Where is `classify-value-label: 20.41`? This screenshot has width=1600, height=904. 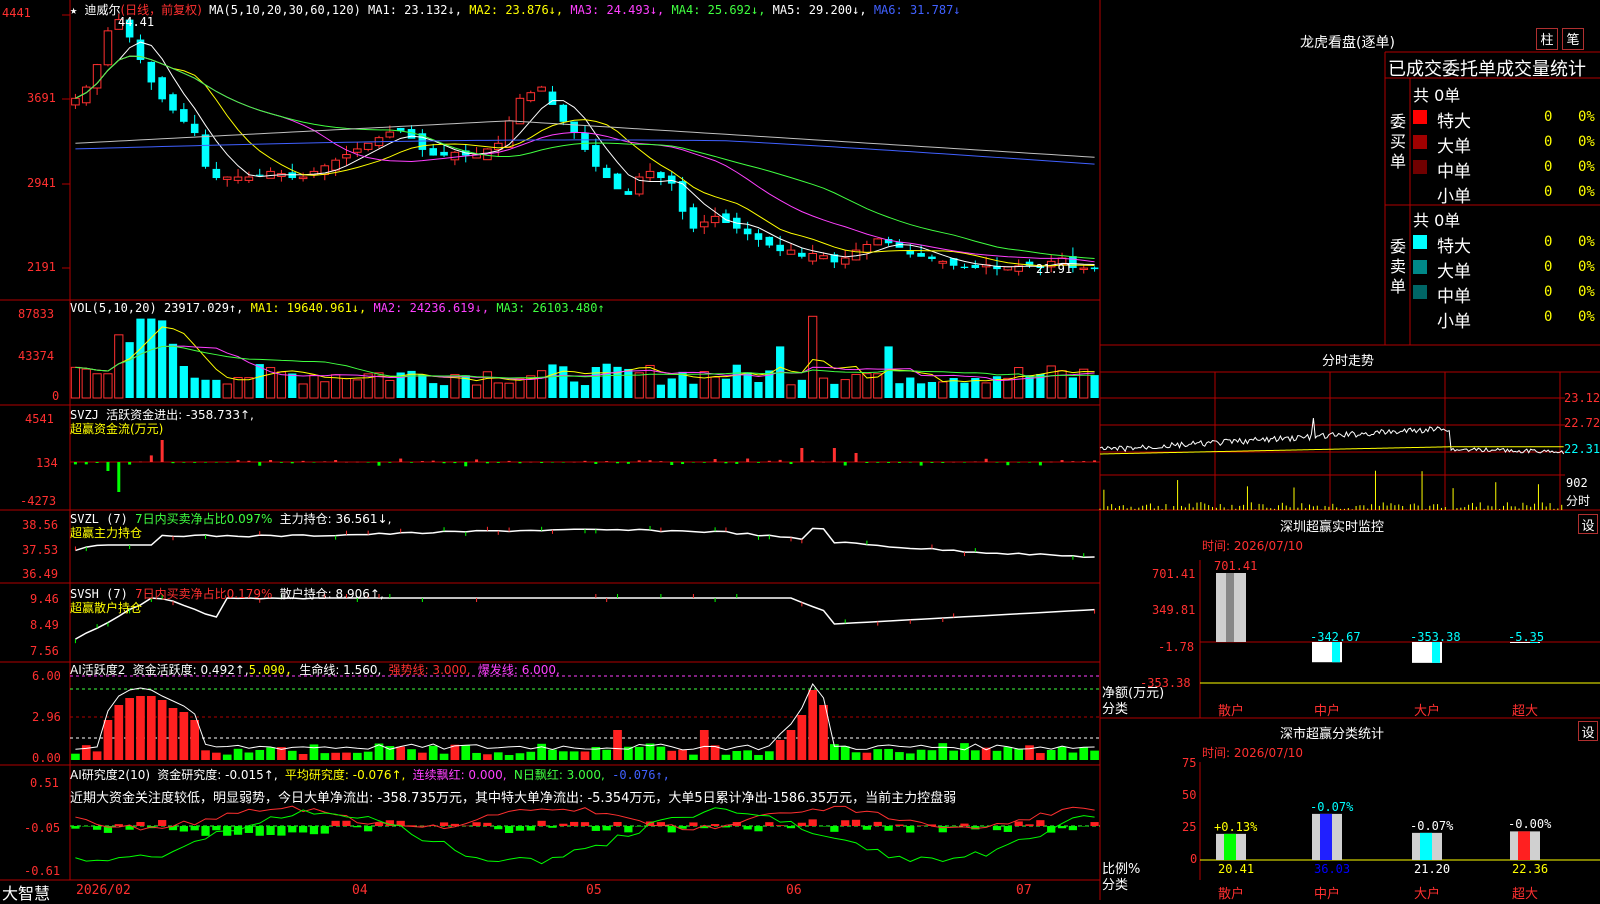
classify-value-label: 20.41 is located at coordinates (1236, 869).